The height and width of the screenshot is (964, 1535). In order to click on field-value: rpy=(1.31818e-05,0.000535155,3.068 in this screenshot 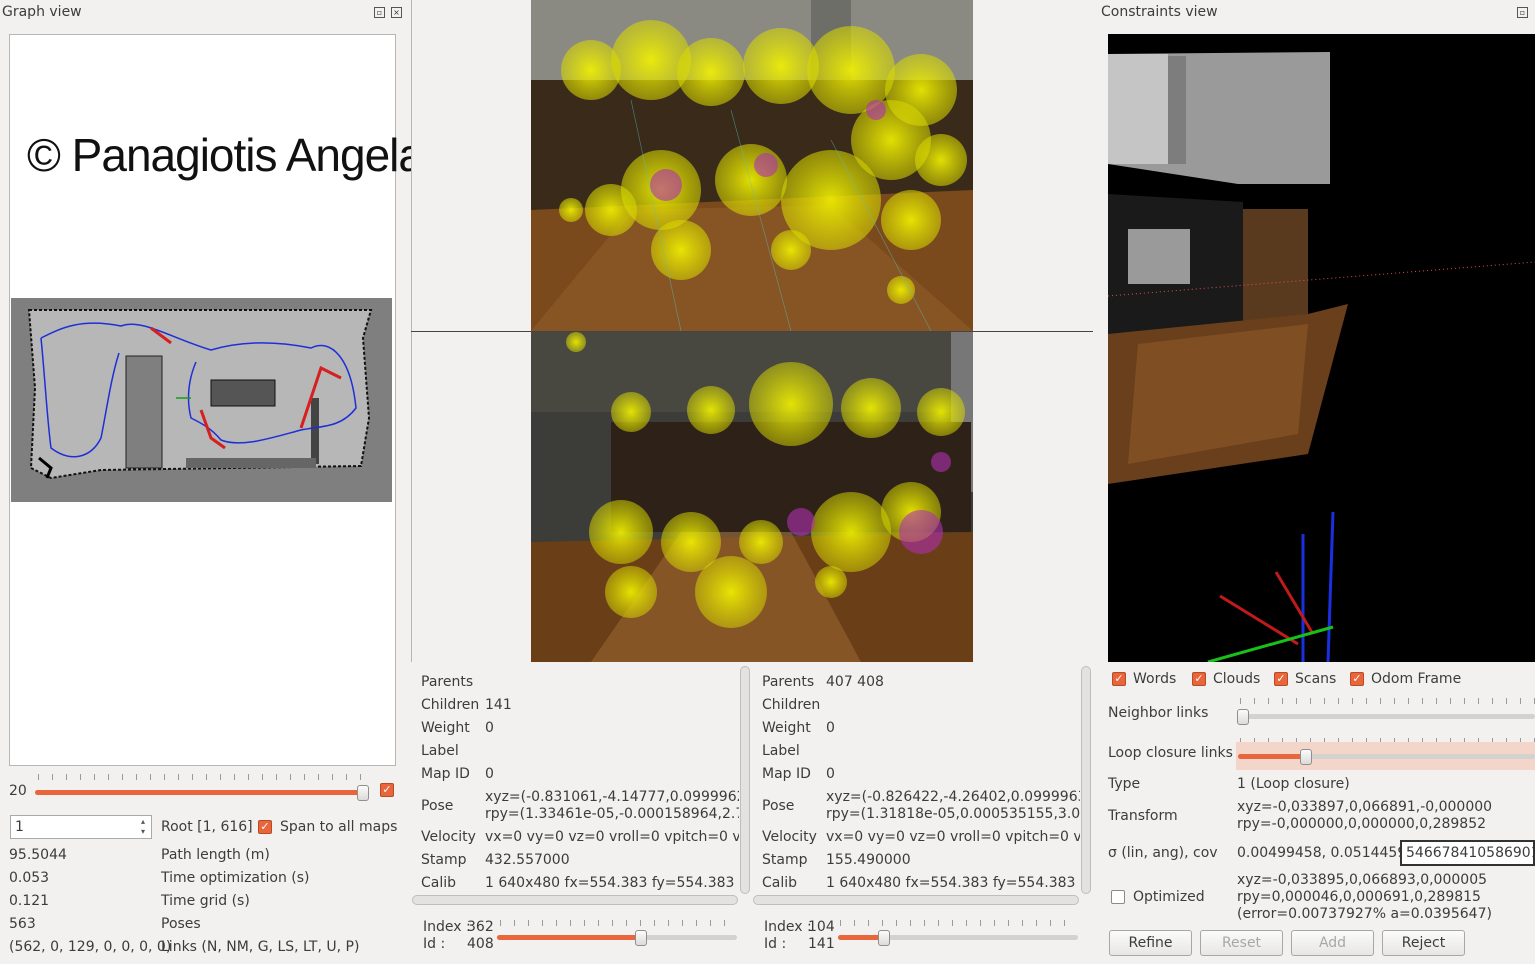, I will do `click(953, 814)`.